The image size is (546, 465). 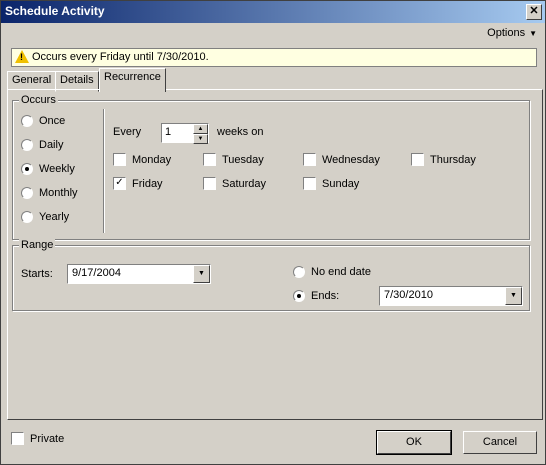 I want to click on day-saturday-checkbox: Saturday, so click(x=234, y=183).